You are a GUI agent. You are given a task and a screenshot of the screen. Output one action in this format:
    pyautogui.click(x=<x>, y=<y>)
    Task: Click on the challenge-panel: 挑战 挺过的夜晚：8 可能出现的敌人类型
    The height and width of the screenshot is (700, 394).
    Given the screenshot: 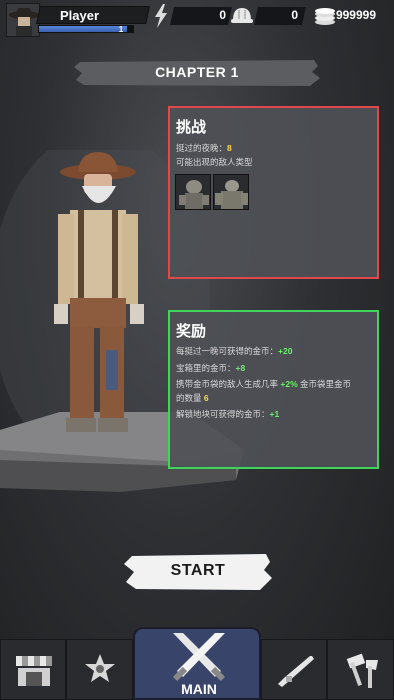 What is the action you would take?
    pyautogui.click(x=273, y=192)
    